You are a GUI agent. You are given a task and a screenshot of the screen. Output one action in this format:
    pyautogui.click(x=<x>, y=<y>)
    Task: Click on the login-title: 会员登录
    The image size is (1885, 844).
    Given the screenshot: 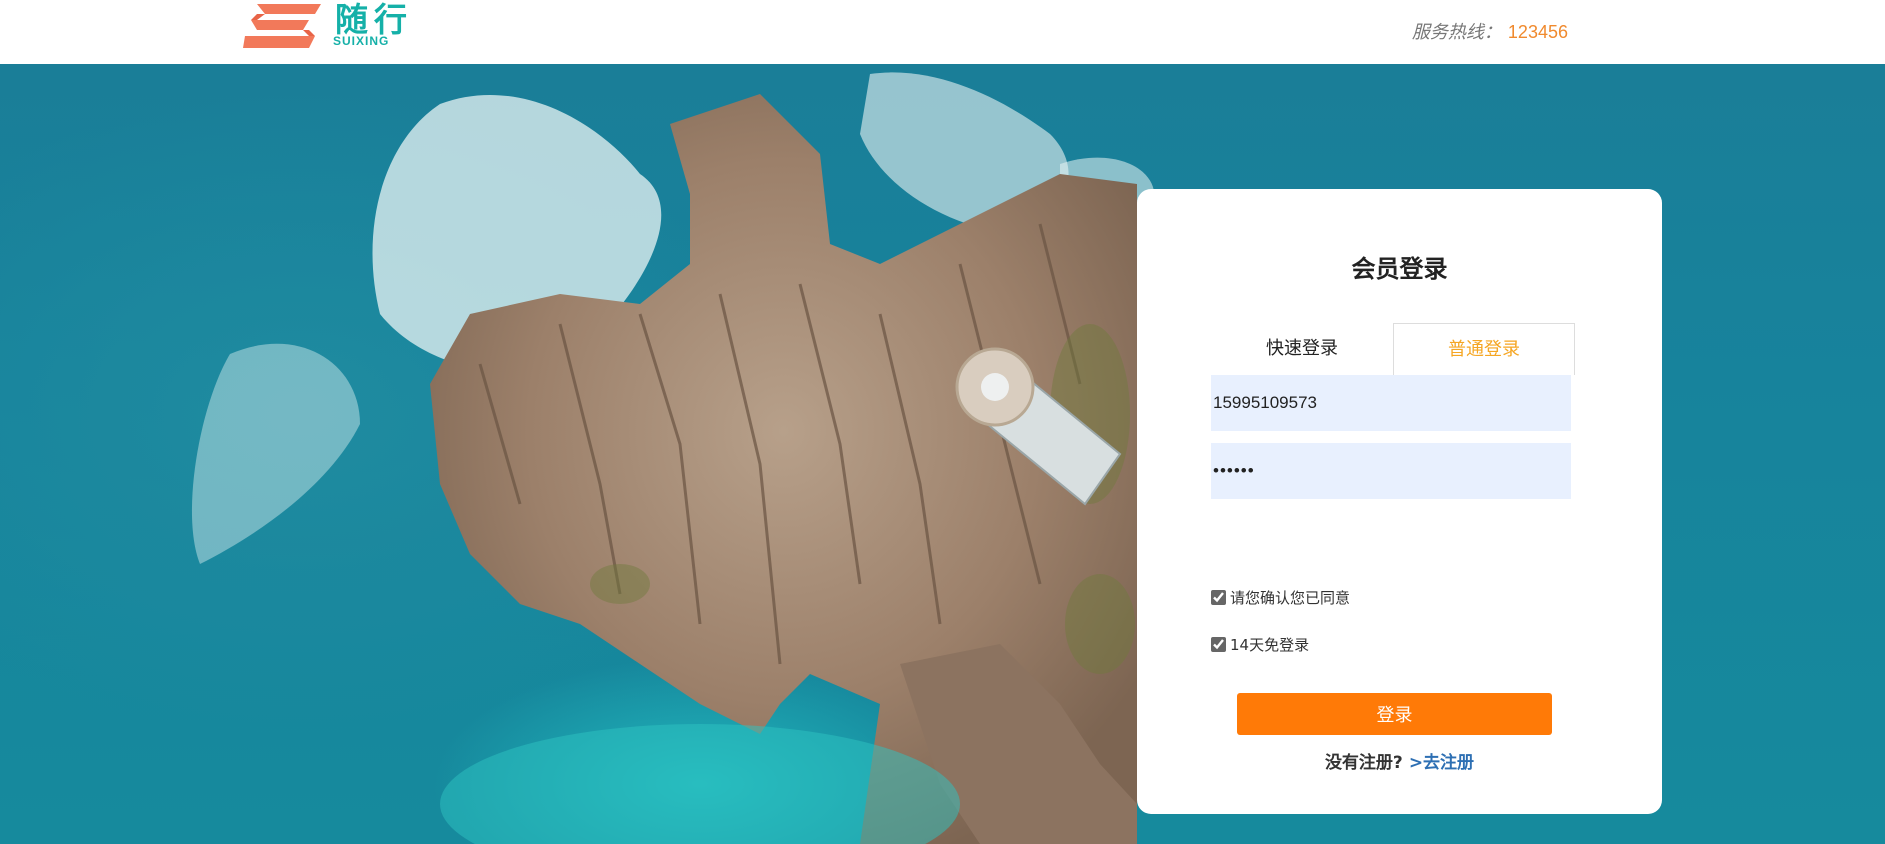 What is the action you would take?
    pyautogui.click(x=1399, y=269)
    